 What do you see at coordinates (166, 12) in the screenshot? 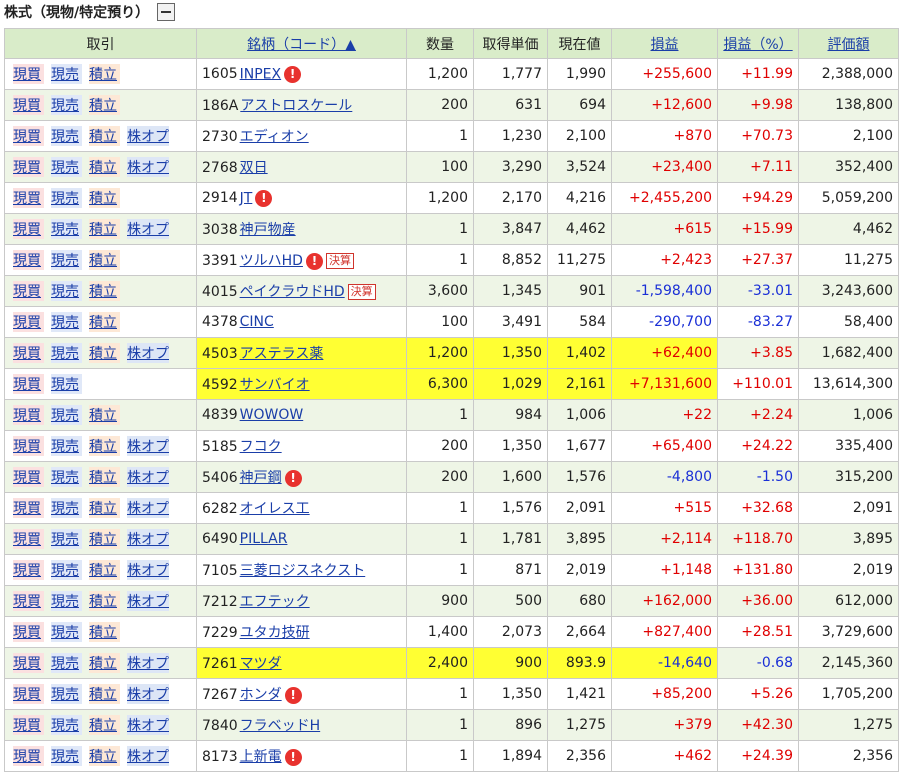
I see `collapse-icon` at bounding box center [166, 12].